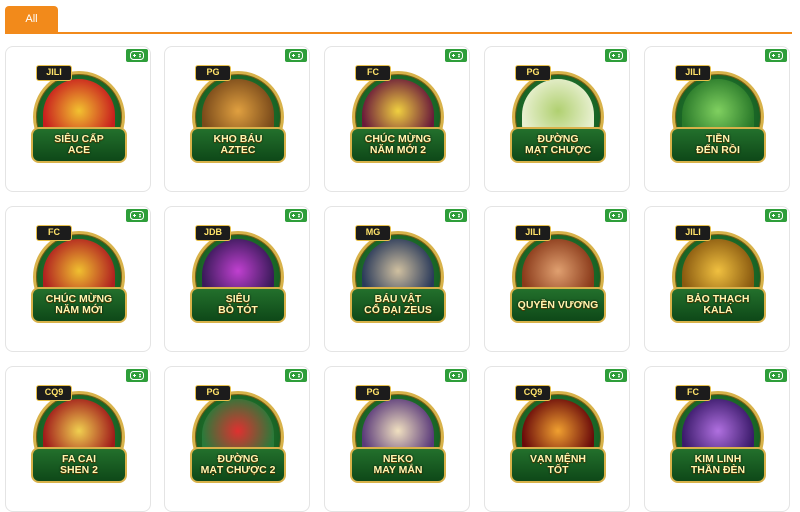  I want to click on game-title-plaque: Quyền Vương, so click(558, 305).